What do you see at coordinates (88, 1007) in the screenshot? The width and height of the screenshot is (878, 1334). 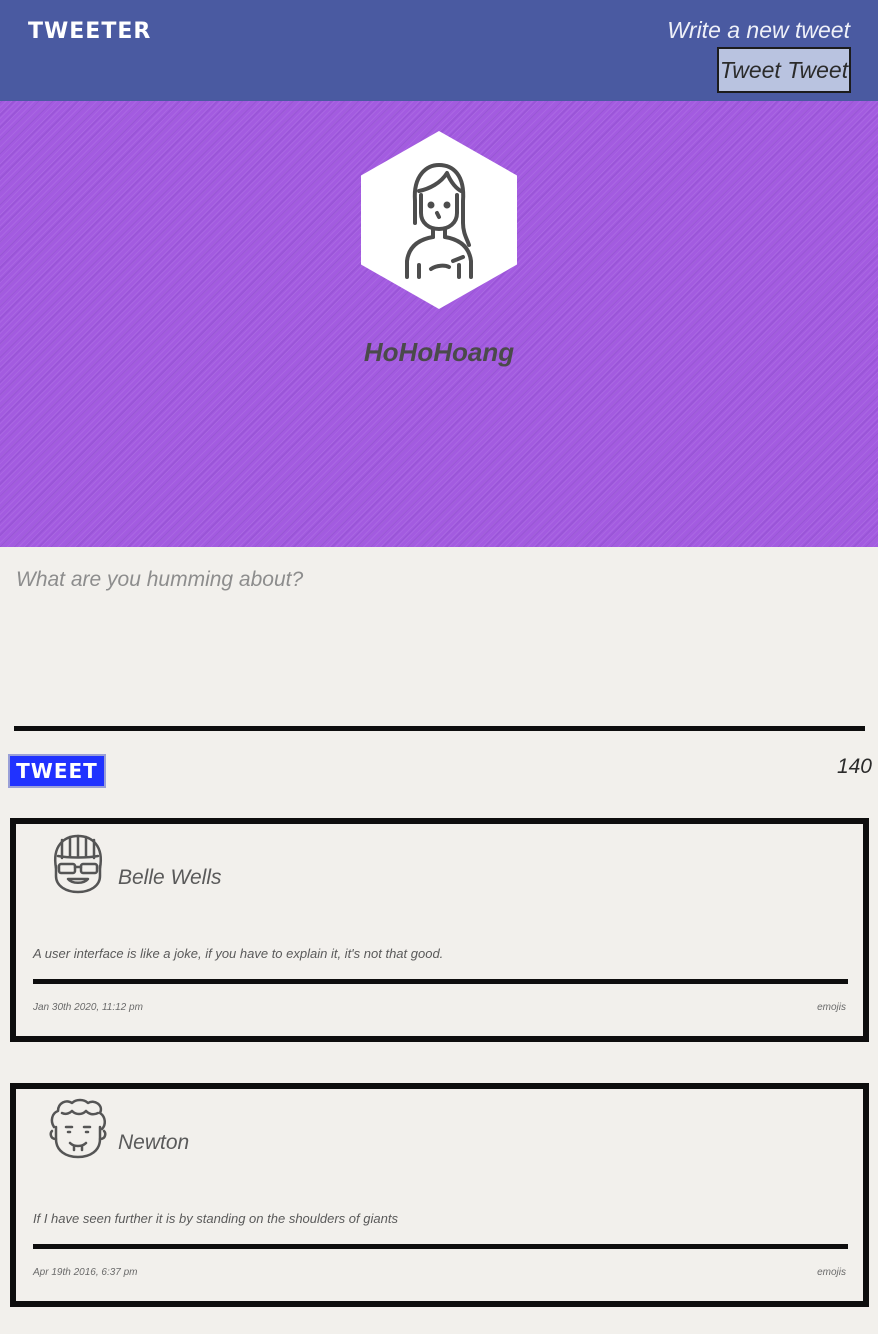 I see `tweet-timestamp: Jan 30th 2020, 11:12 pm` at bounding box center [88, 1007].